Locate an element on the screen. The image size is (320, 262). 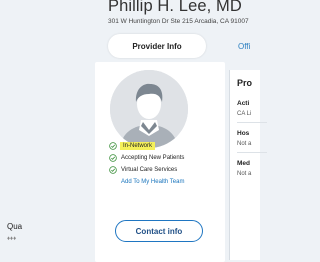
status-in-network: In-Network is located at coordinates (146, 146).